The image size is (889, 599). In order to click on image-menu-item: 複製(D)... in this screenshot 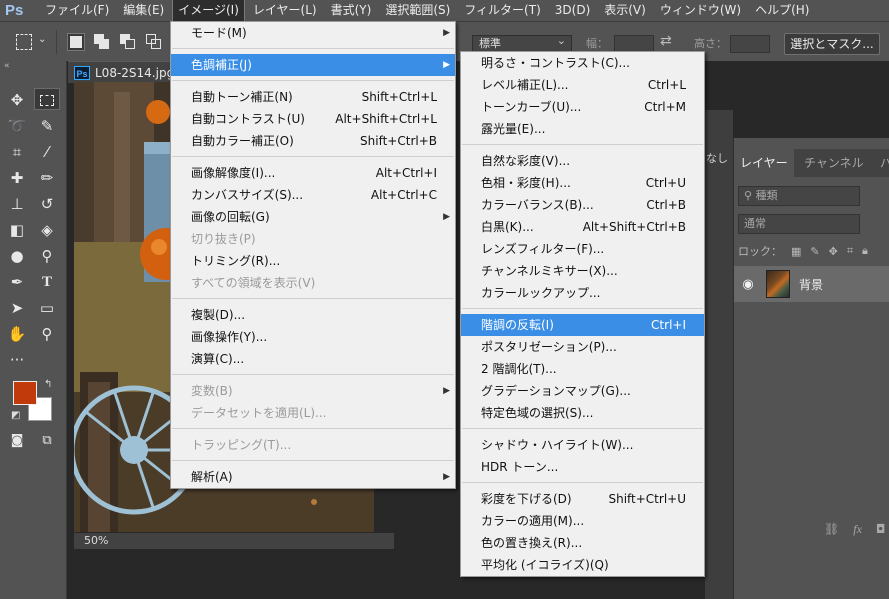, I will do `click(313, 315)`.